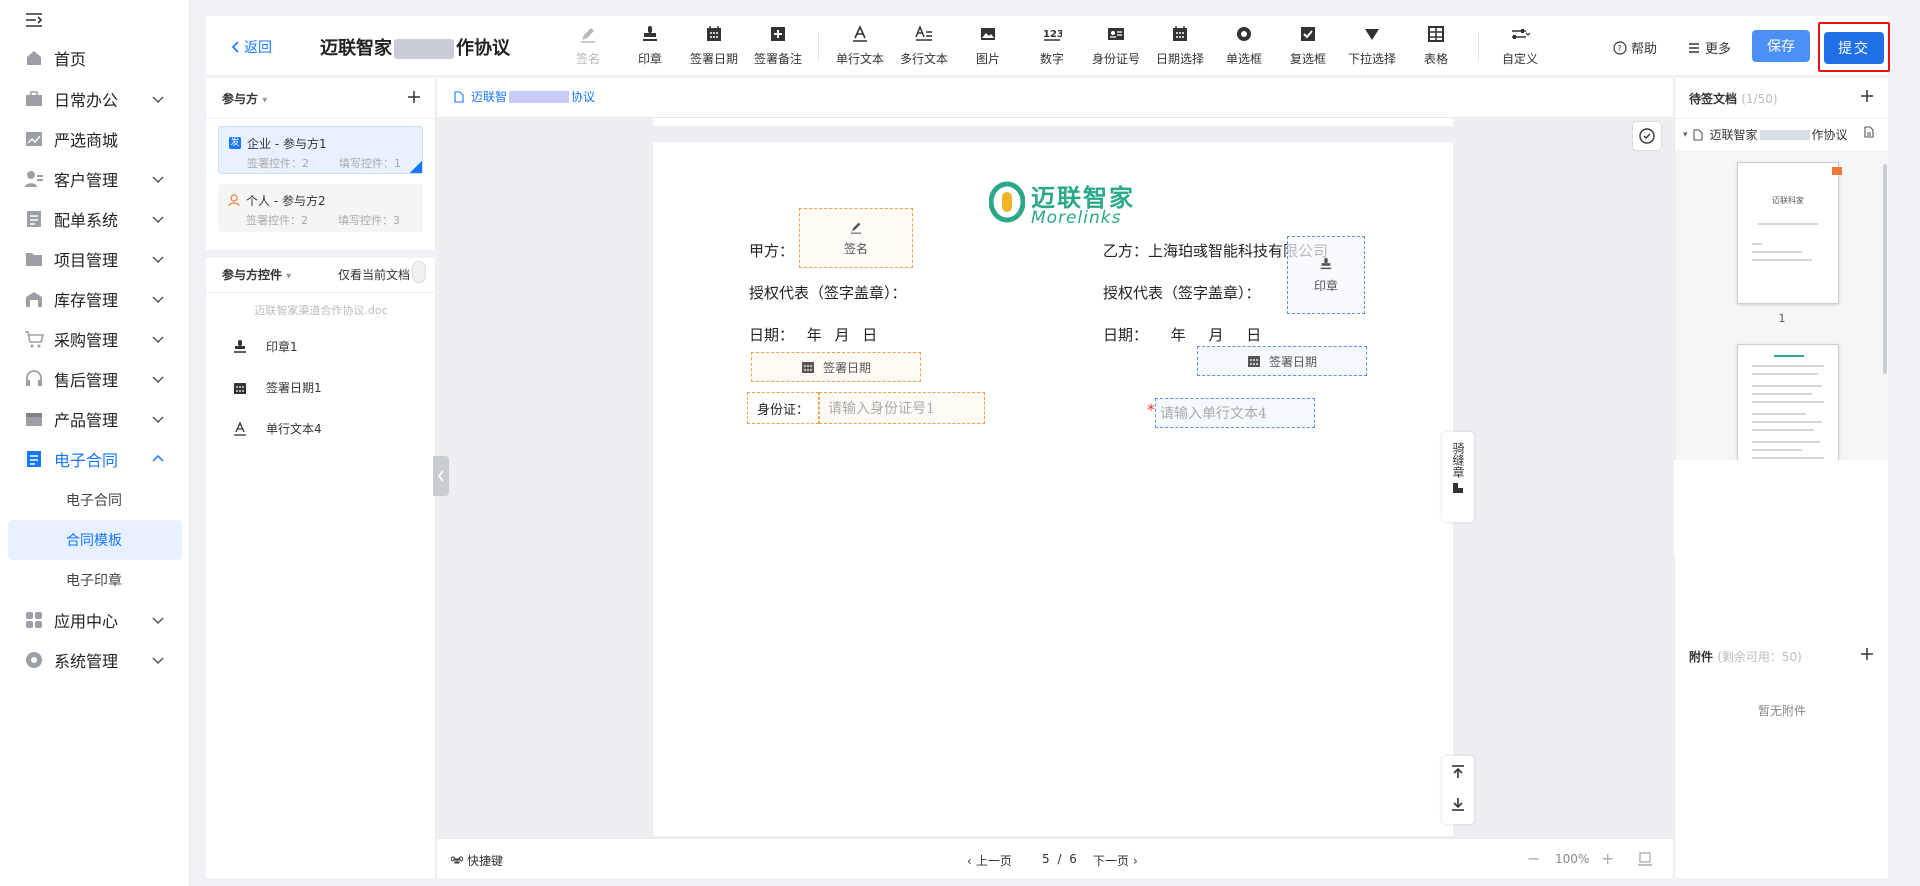  Describe the element at coordinates (419, 272) in the screenshot. I see `only-current-toggle` at that location.